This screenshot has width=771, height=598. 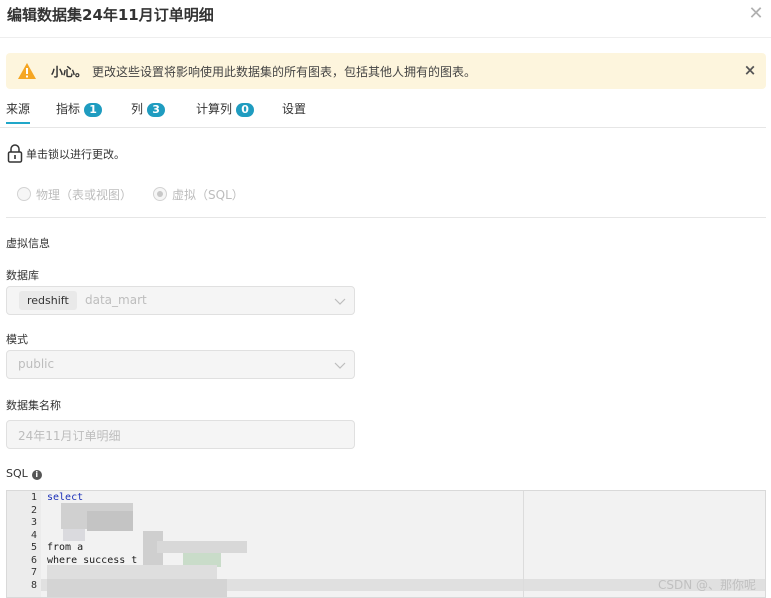 I want to click on radio-label: 虚拟（SQL）, so click(x=208, y=195).